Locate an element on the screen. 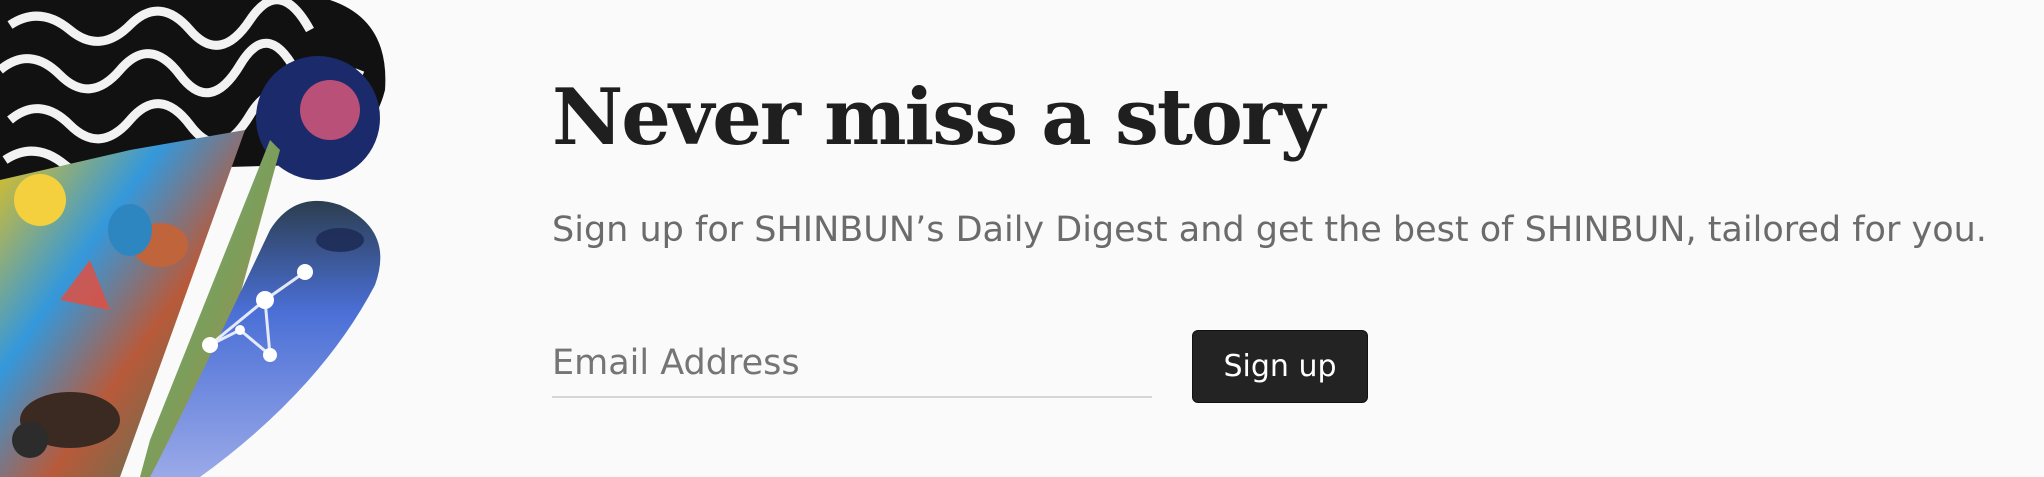 The width and height of the screenshot is (2044, 477). signup-button: Sign up is located at coordinates (1280, 366).